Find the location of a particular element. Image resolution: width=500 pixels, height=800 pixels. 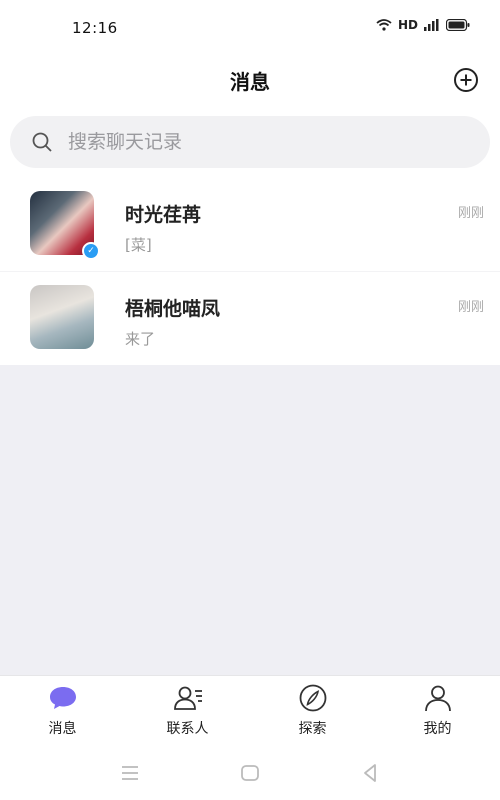

signal-icon is located at coordinates (431, 25).